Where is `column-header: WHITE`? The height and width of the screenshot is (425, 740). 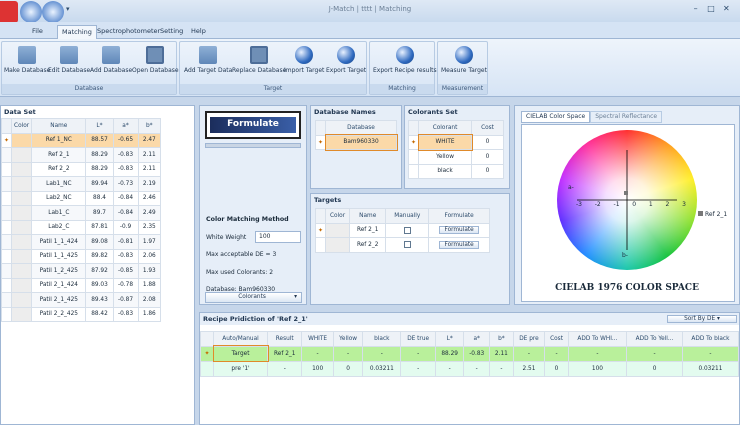
column-header: WHITE is located at coordinates (317, 339).